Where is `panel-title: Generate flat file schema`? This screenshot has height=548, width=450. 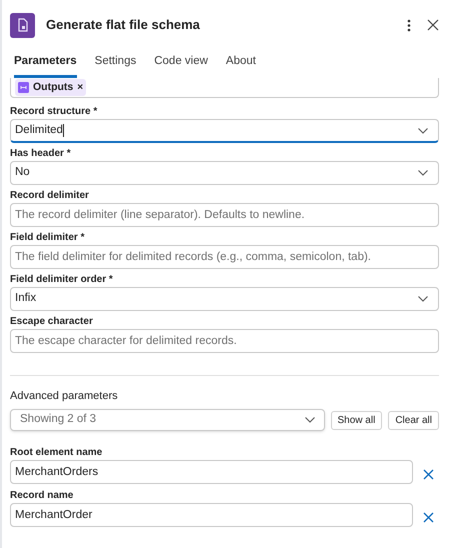
panel-title: Generate flat file schema is located at coordinates (123, 25).